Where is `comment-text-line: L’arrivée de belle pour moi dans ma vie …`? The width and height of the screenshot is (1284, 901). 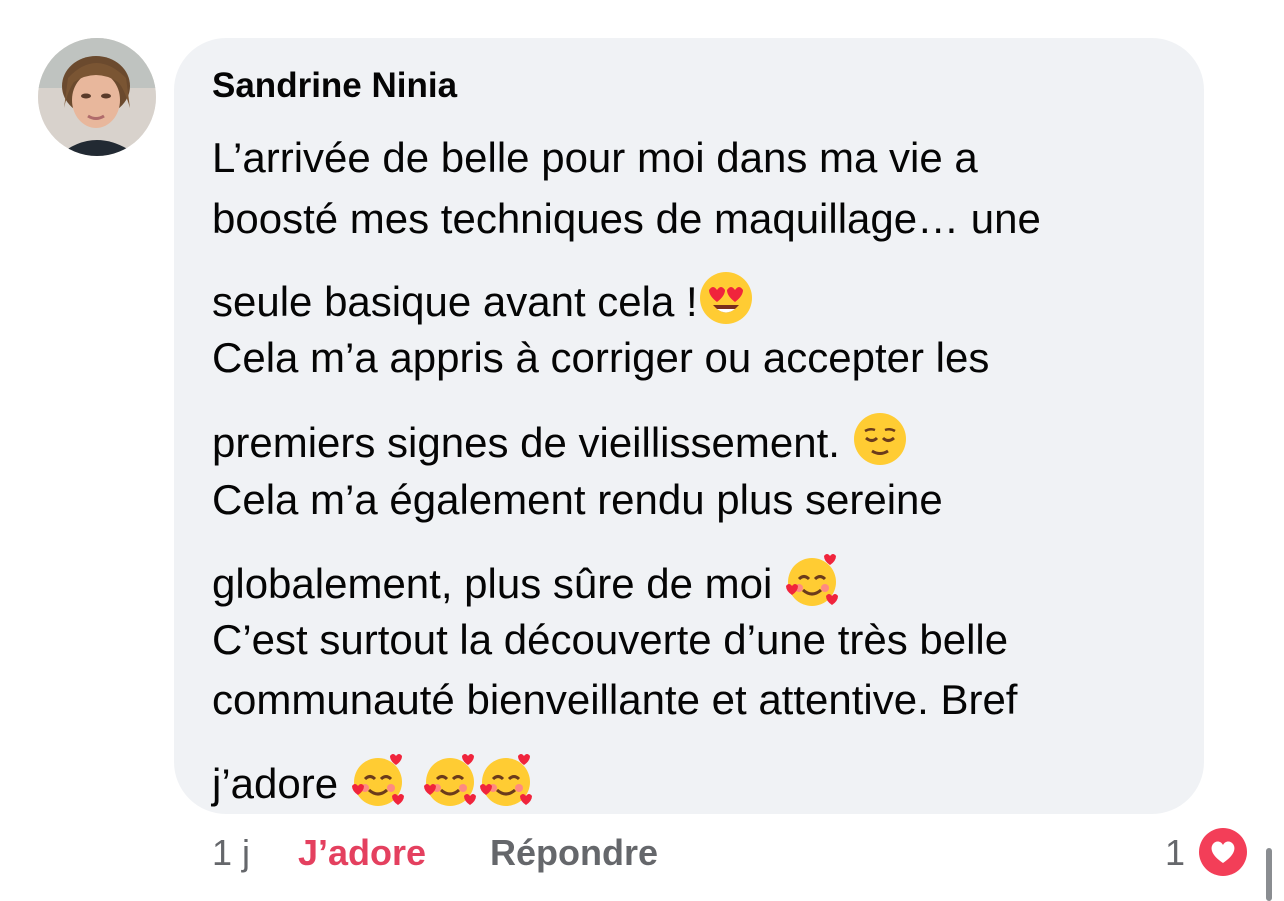
comment-text-line: L’arrivée de belle pour moi dans ma vie … is located at coordinates (595, 157).